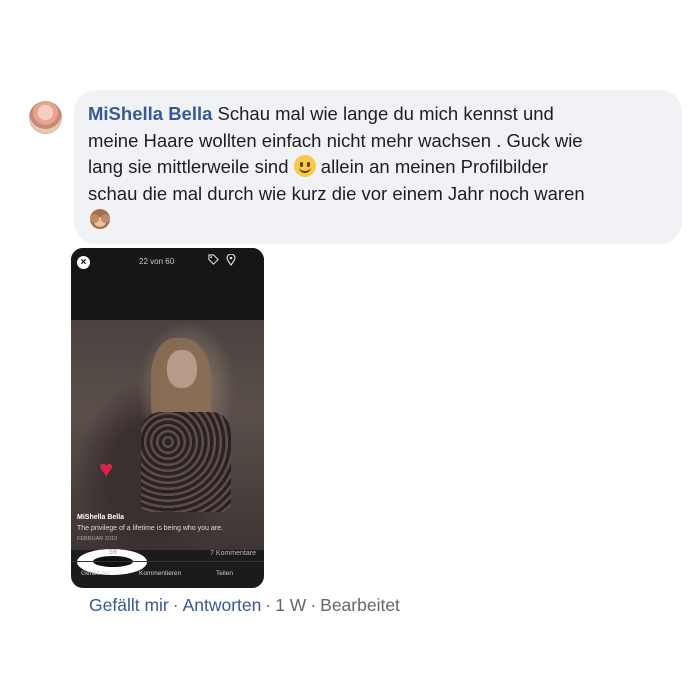  I want to click on comment-actions: Gefällt mir · Antworten · 1 W · Bearbeitet, so click(244, 605).